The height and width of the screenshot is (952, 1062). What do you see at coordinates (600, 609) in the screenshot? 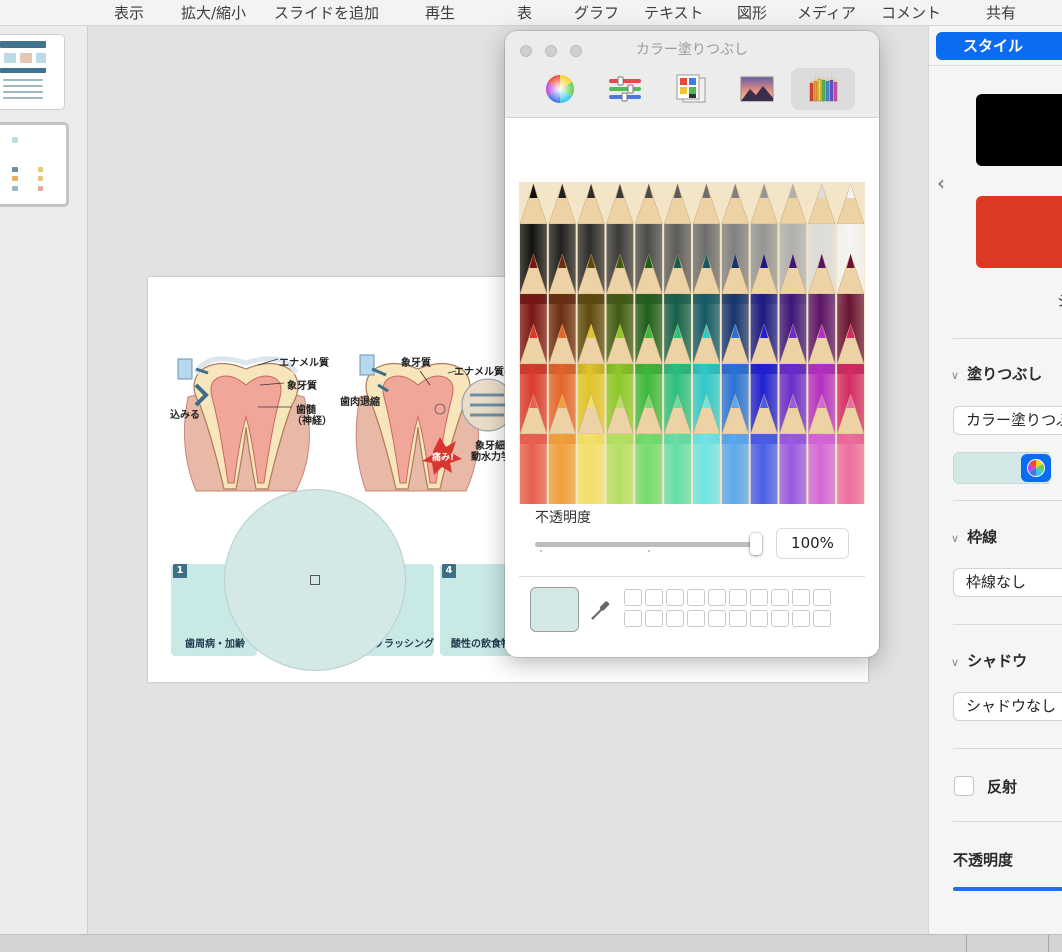
I see `eyedropper-icon` at bounding box center [600, 609].